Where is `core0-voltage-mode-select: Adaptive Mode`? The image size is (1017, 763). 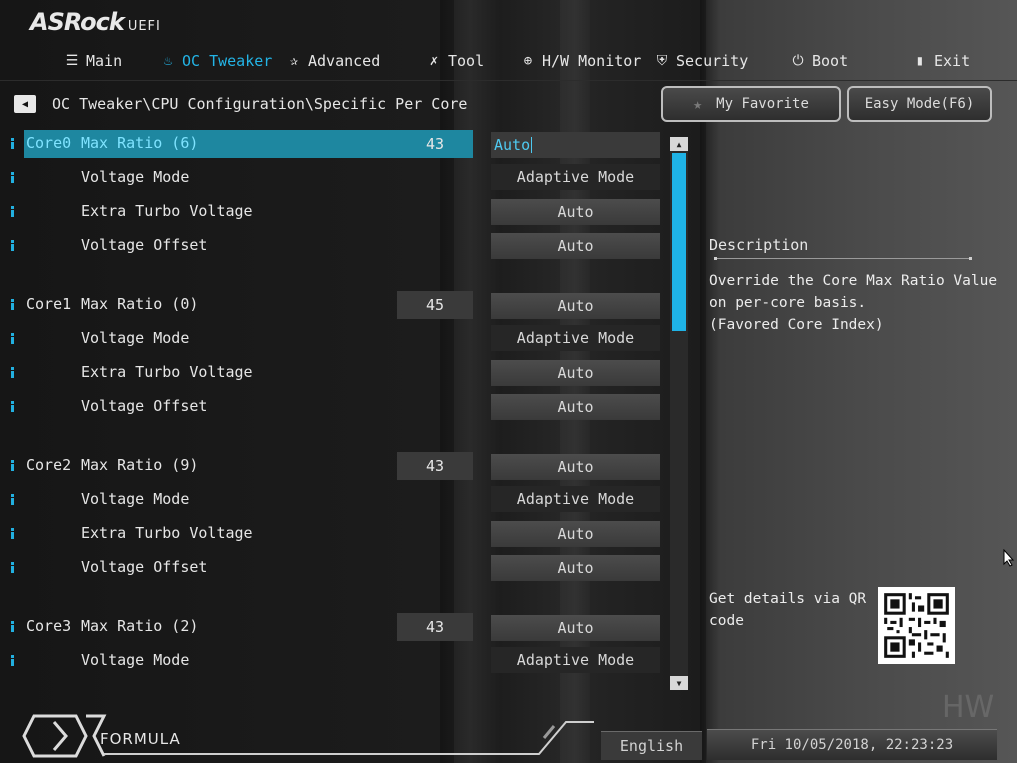 core0-voltage-mode-select: Adaptive Mode is located at coordinates (575, 177).